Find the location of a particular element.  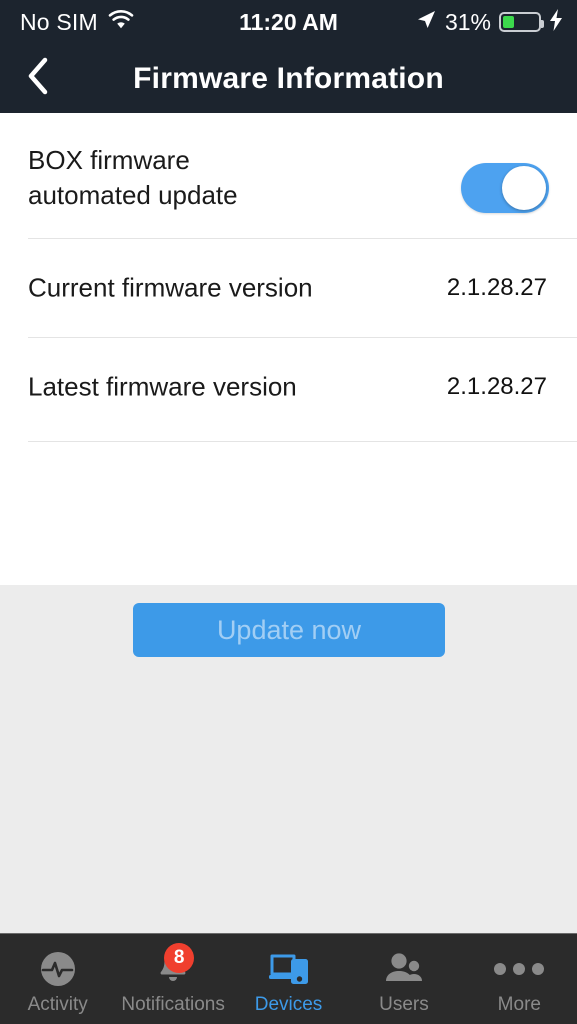

status-bar: No SIM 11:20 AM 31% is located at coordinates (288, 22).